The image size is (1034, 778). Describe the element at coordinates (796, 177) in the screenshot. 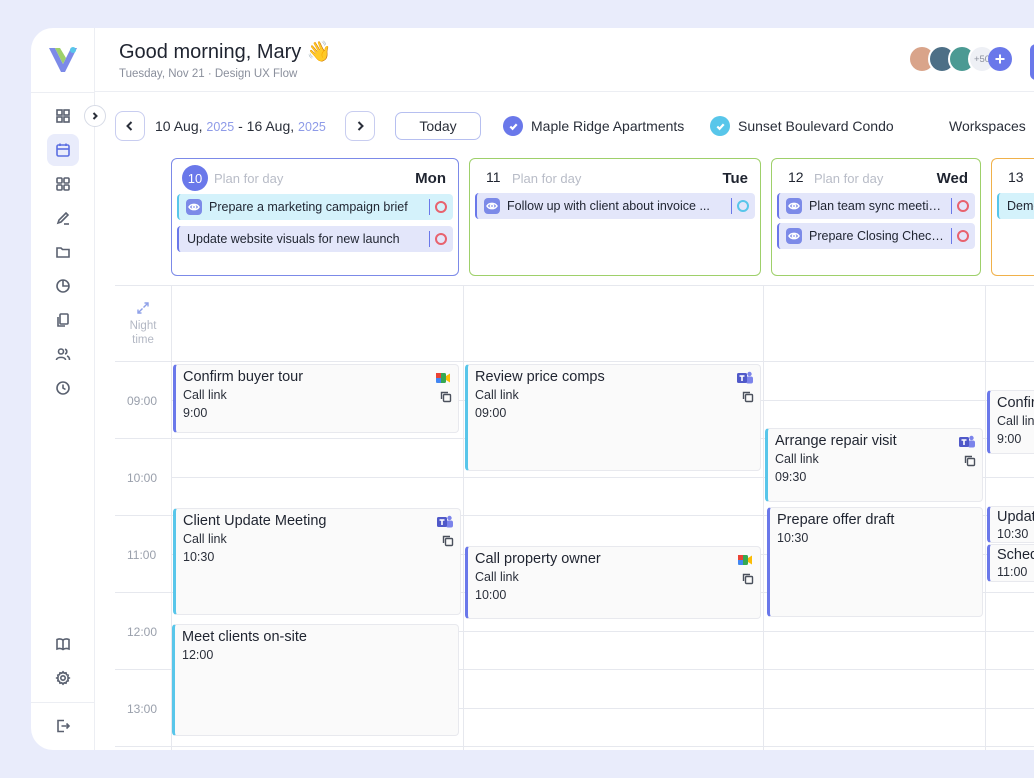

I see `day-number: 12` at that location.